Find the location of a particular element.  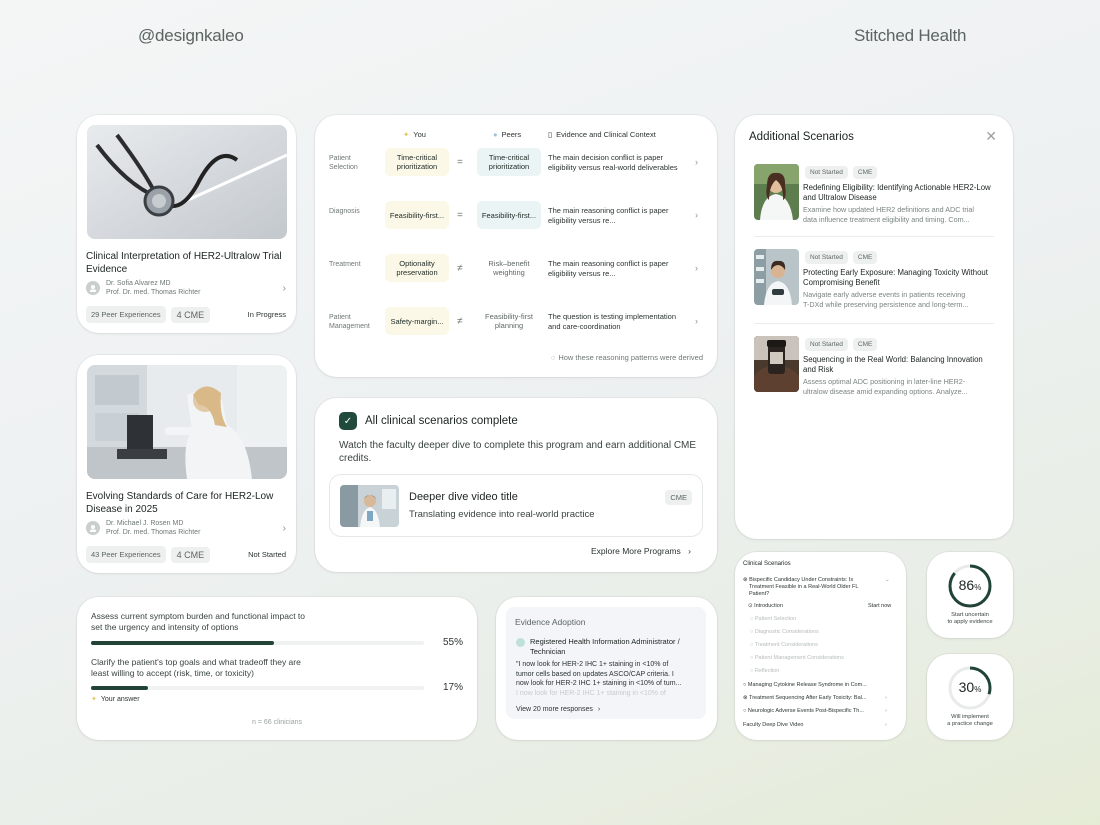

peer-answer: Feasibility-first planning is located at coordinates (509, 321).